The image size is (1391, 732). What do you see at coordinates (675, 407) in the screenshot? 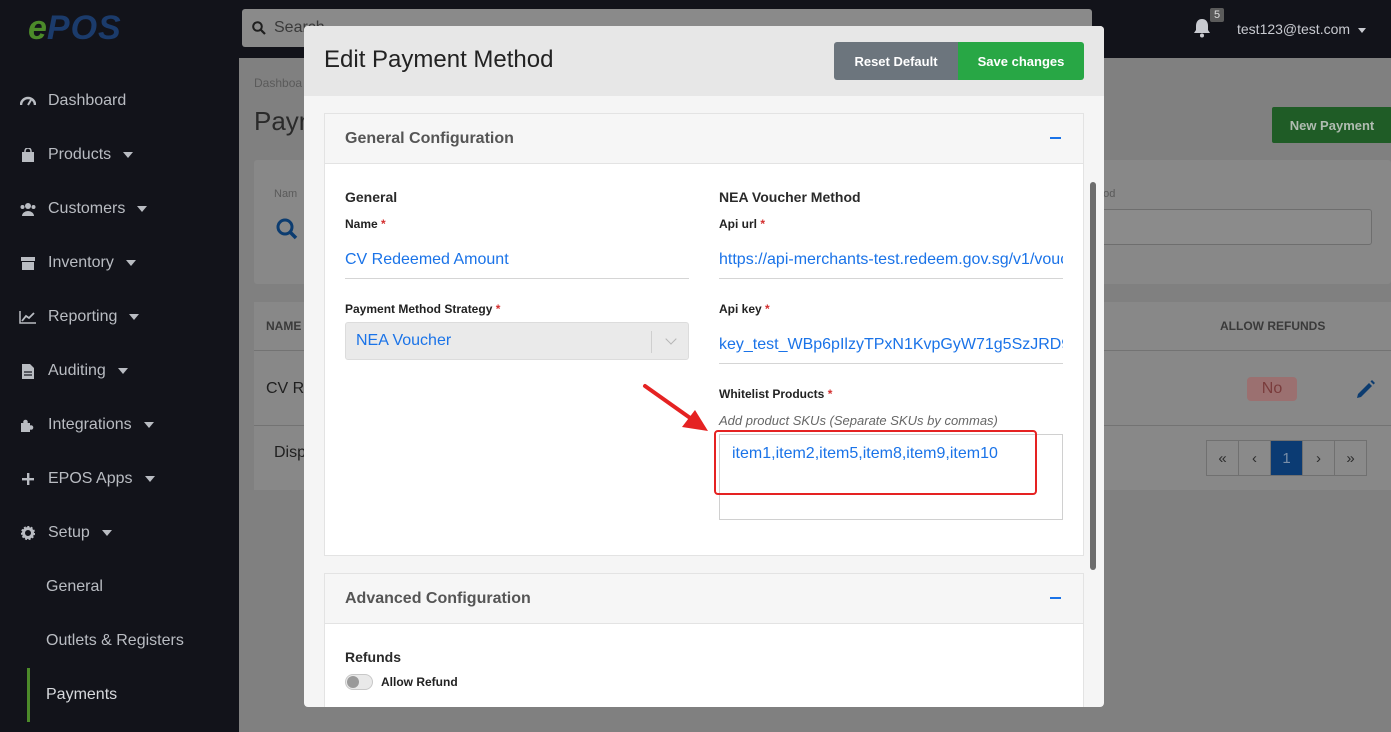
I see `annotation-arrow-icon` at bounding box center [675, 407].